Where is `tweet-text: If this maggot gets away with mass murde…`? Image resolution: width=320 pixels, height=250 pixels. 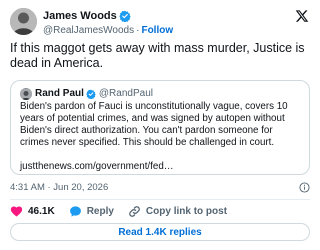 tweet-text: If this maggot gets away with mass murde… is located at coordinates (157, 55).